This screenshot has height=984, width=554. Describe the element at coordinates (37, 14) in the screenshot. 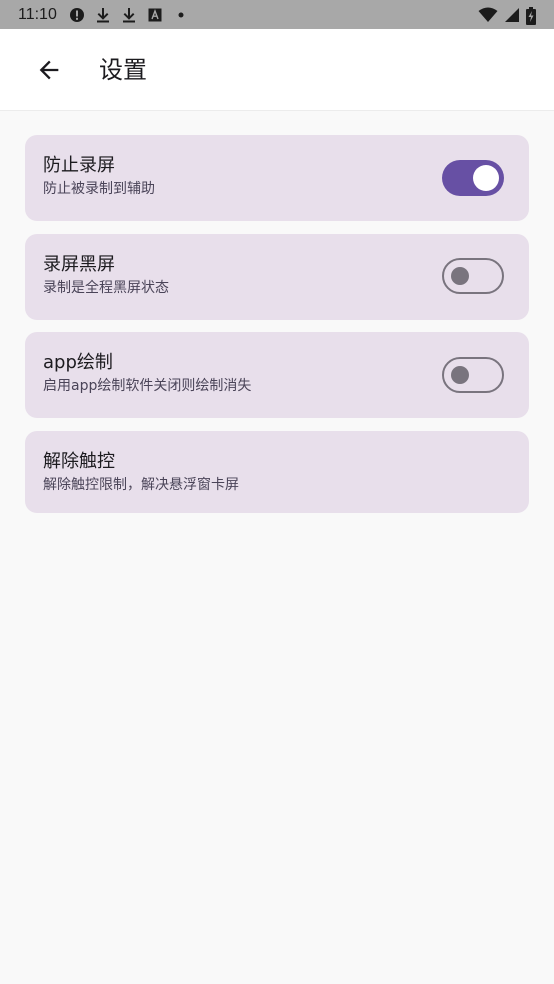

I see `status-time: 11:10` at that location.